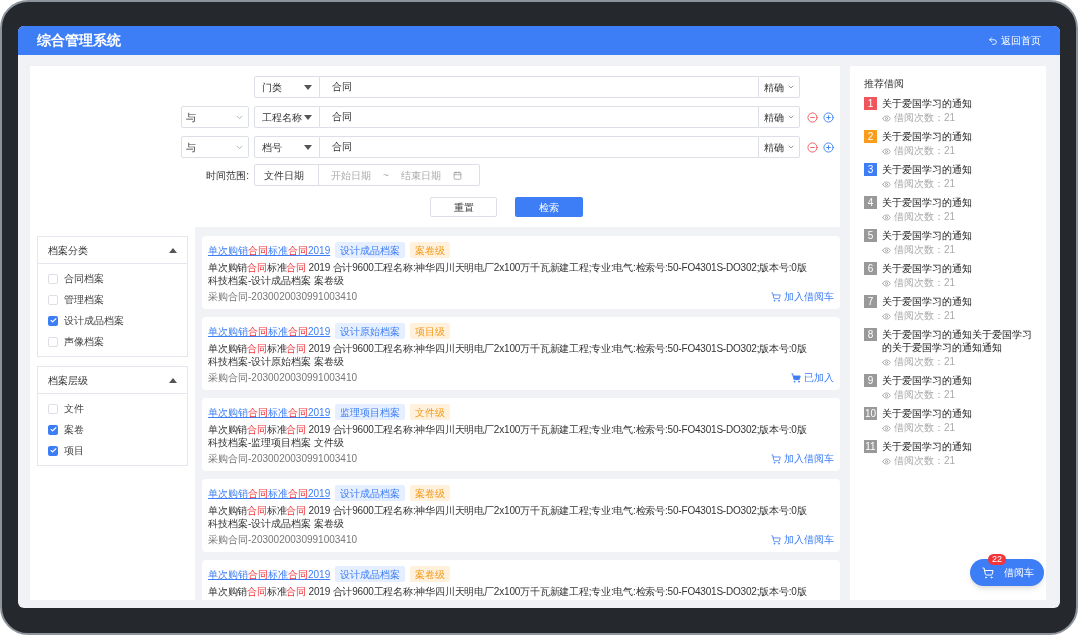  Describe the element at coordinates (287, 175) in the screenshot. I see `date-type-select: 文件日期` at that location.